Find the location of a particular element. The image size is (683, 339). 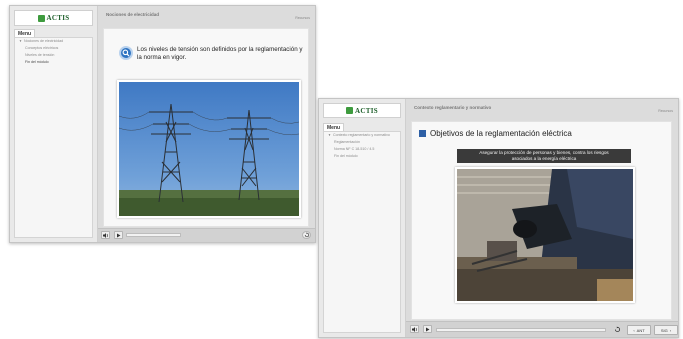

menu-item: Reglamentación is located at coordinates (362, 142).